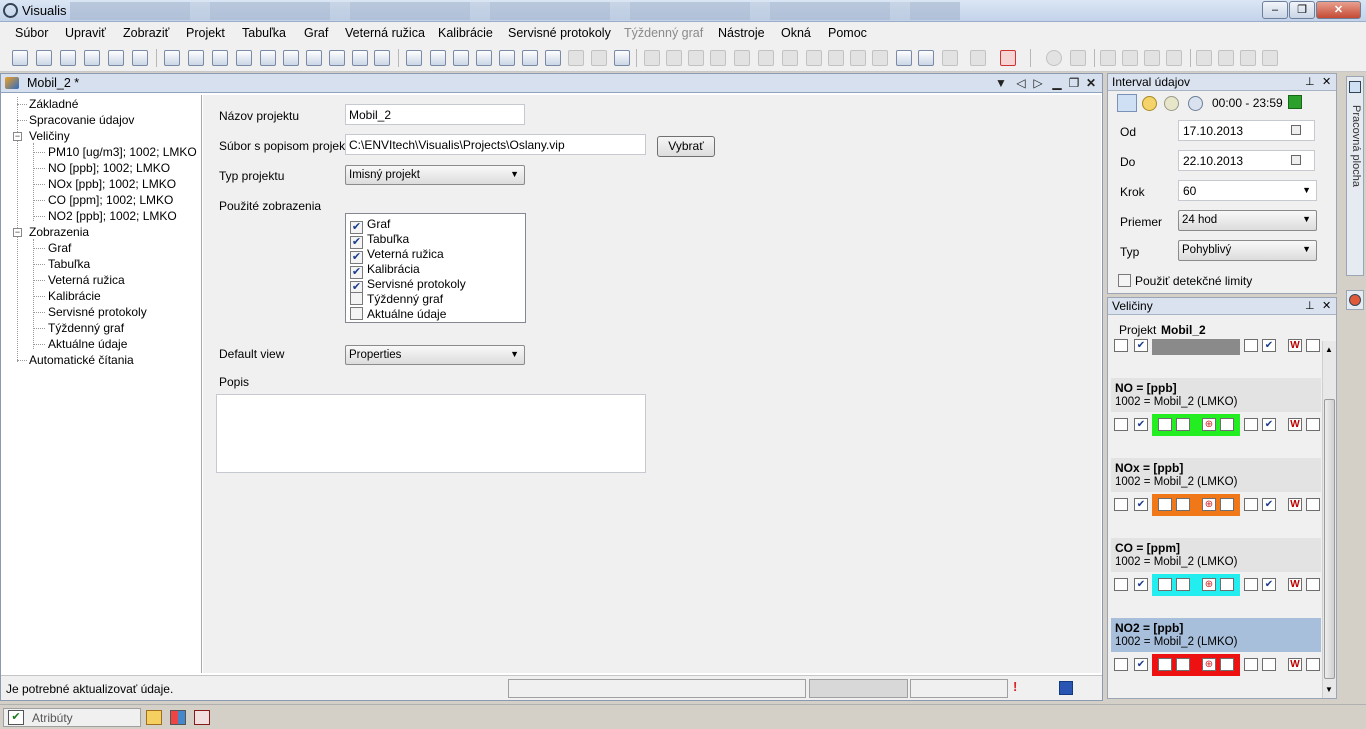 This screenshot has width=1366, height=729. What do you see at coordinates (397, 255) in the screenshot?
I see `view-option-veterna-ruzica: ✔ Veterná ružica` at bounding box center [397, 255].